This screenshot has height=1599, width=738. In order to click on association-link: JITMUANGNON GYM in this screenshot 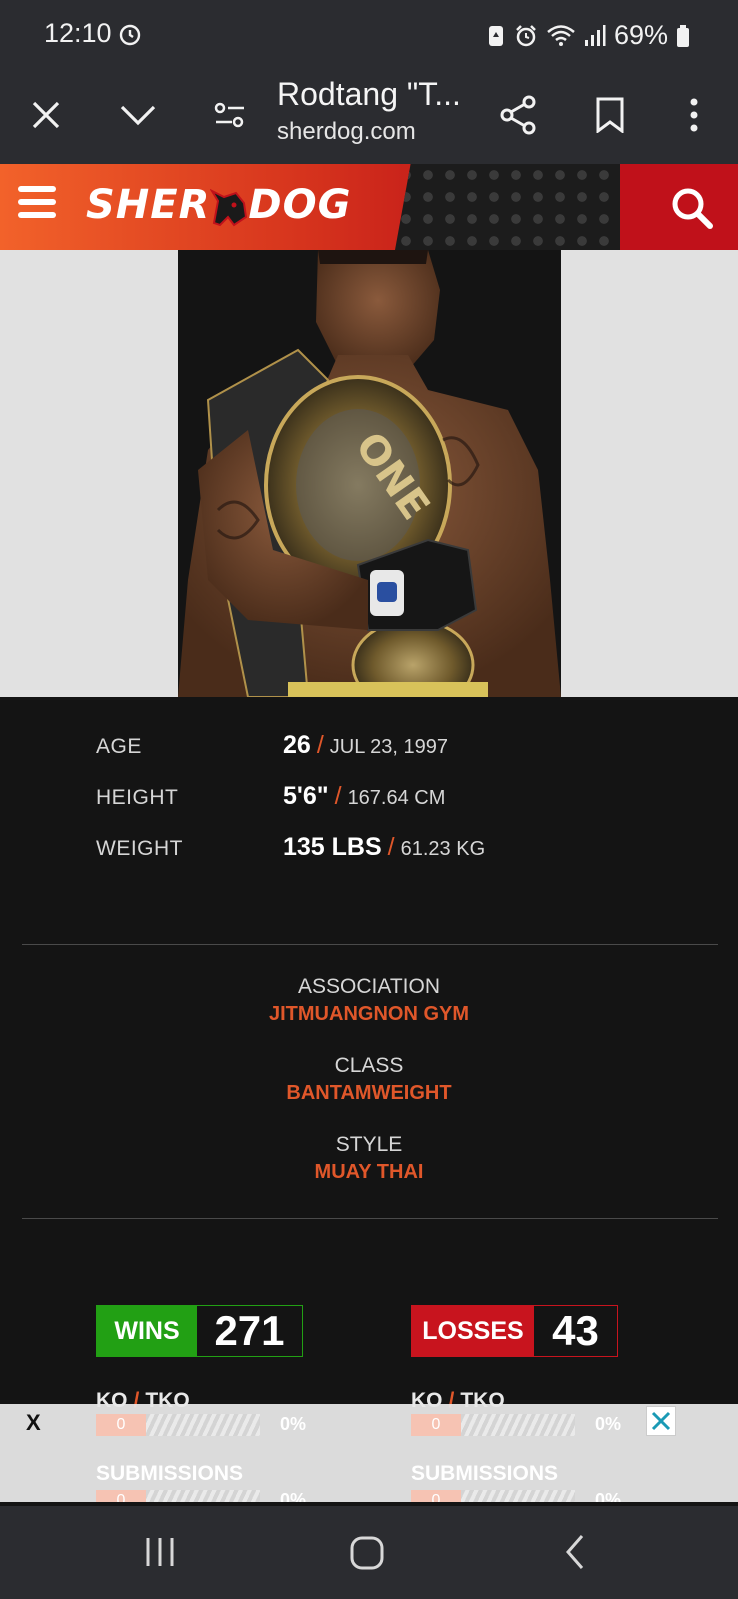, I will do `click(369, 1014)`.